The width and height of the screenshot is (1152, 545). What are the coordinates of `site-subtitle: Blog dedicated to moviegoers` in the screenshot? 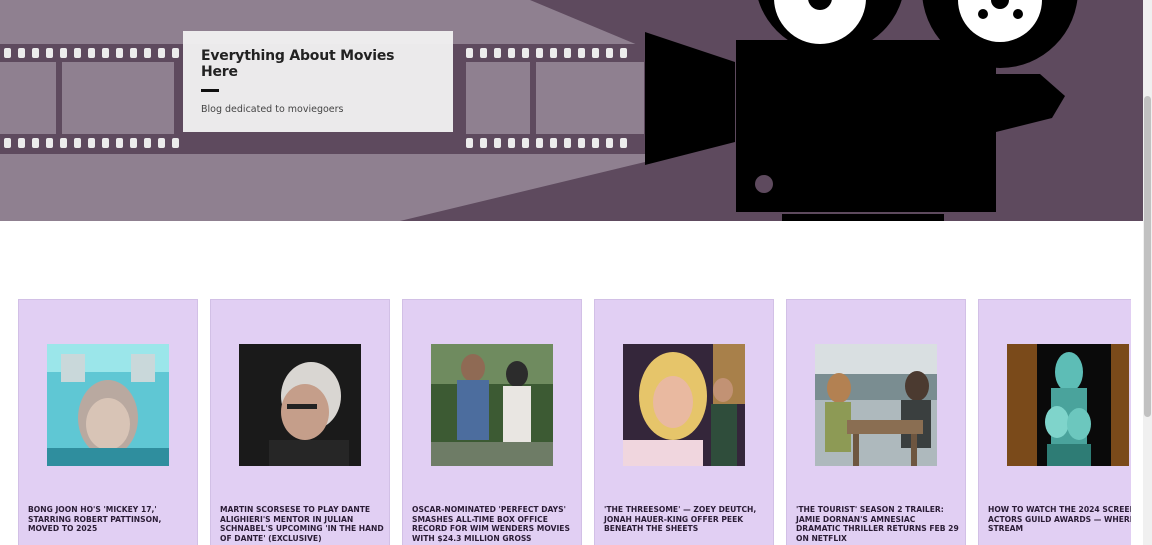 It's located at (272, 109).